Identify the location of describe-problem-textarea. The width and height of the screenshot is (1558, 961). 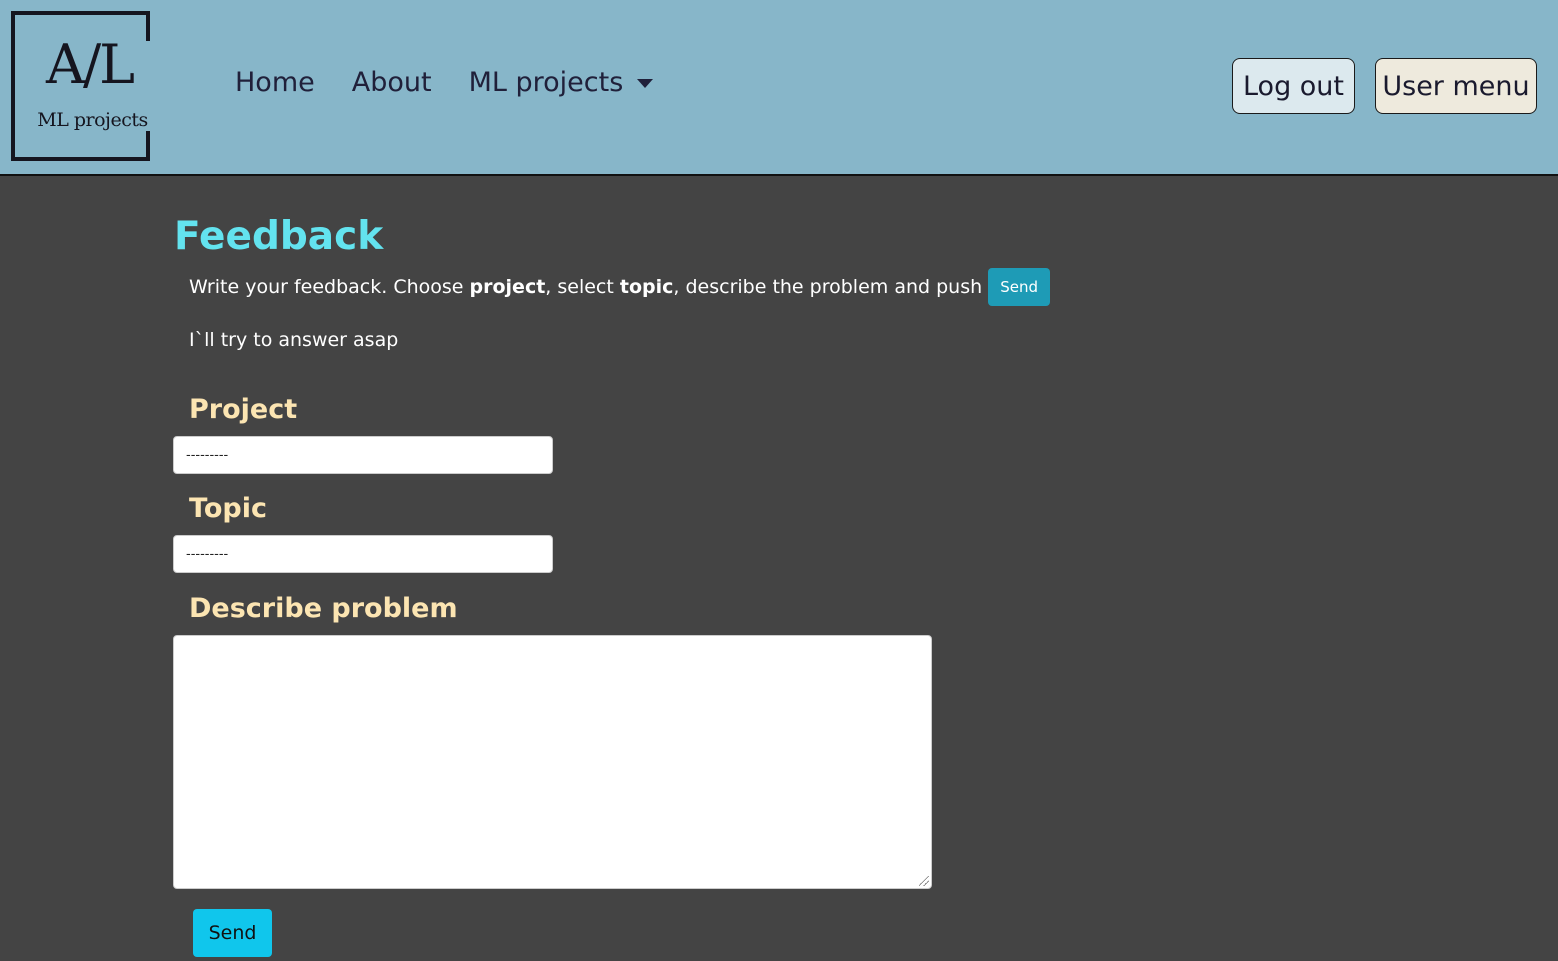
(552, 762).